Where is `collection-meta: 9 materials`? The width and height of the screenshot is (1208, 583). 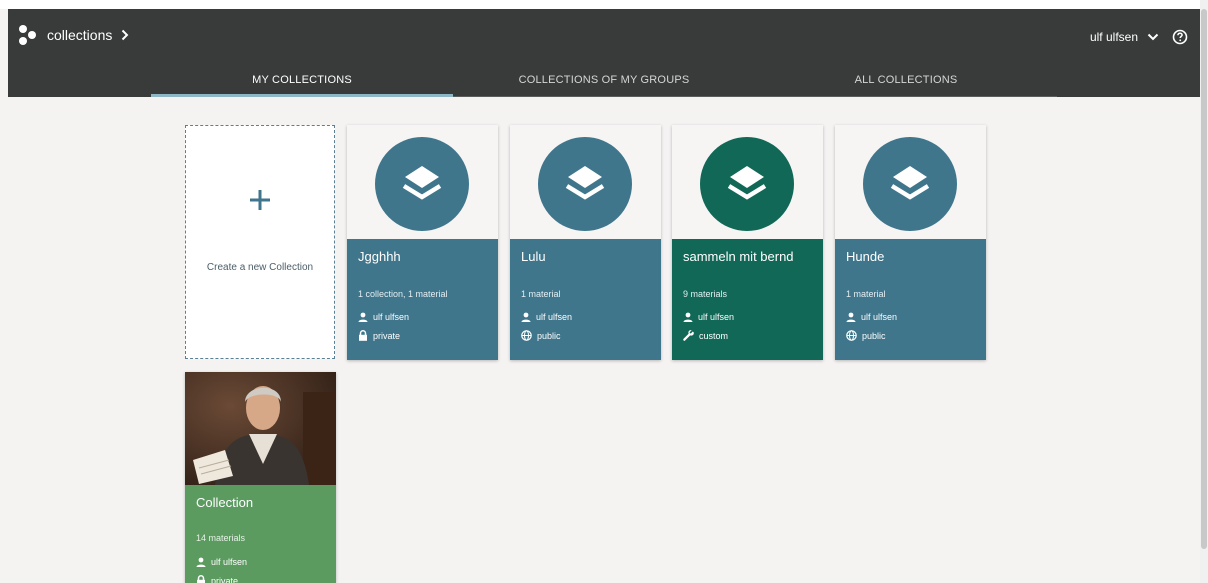
collection-meta: 9 materials is located at coordinates (705, 294).